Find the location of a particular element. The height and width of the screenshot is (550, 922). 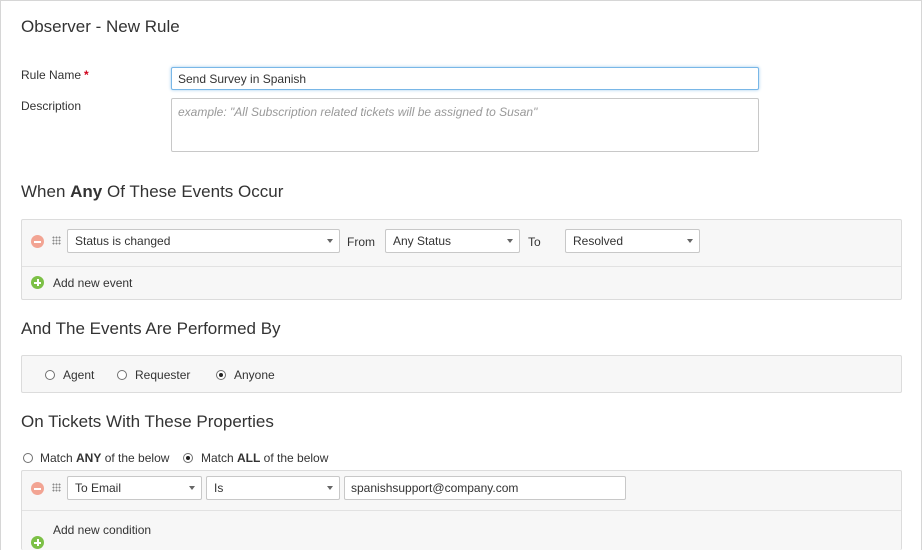

from-label: From is located at coordinates (361, 242).